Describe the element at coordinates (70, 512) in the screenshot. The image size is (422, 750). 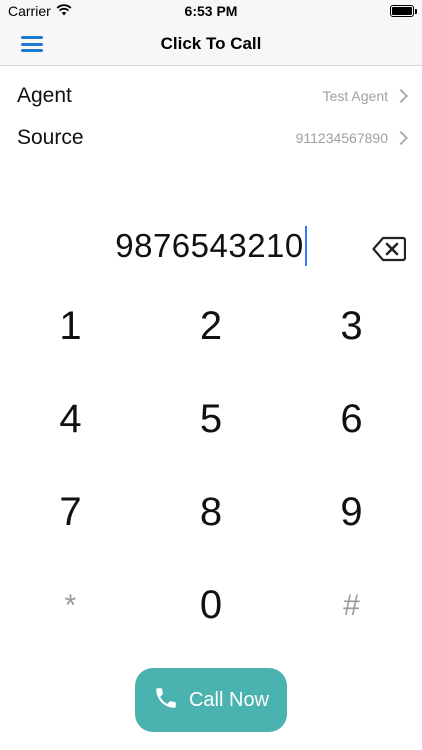
I see `key-7: 7` at that location.